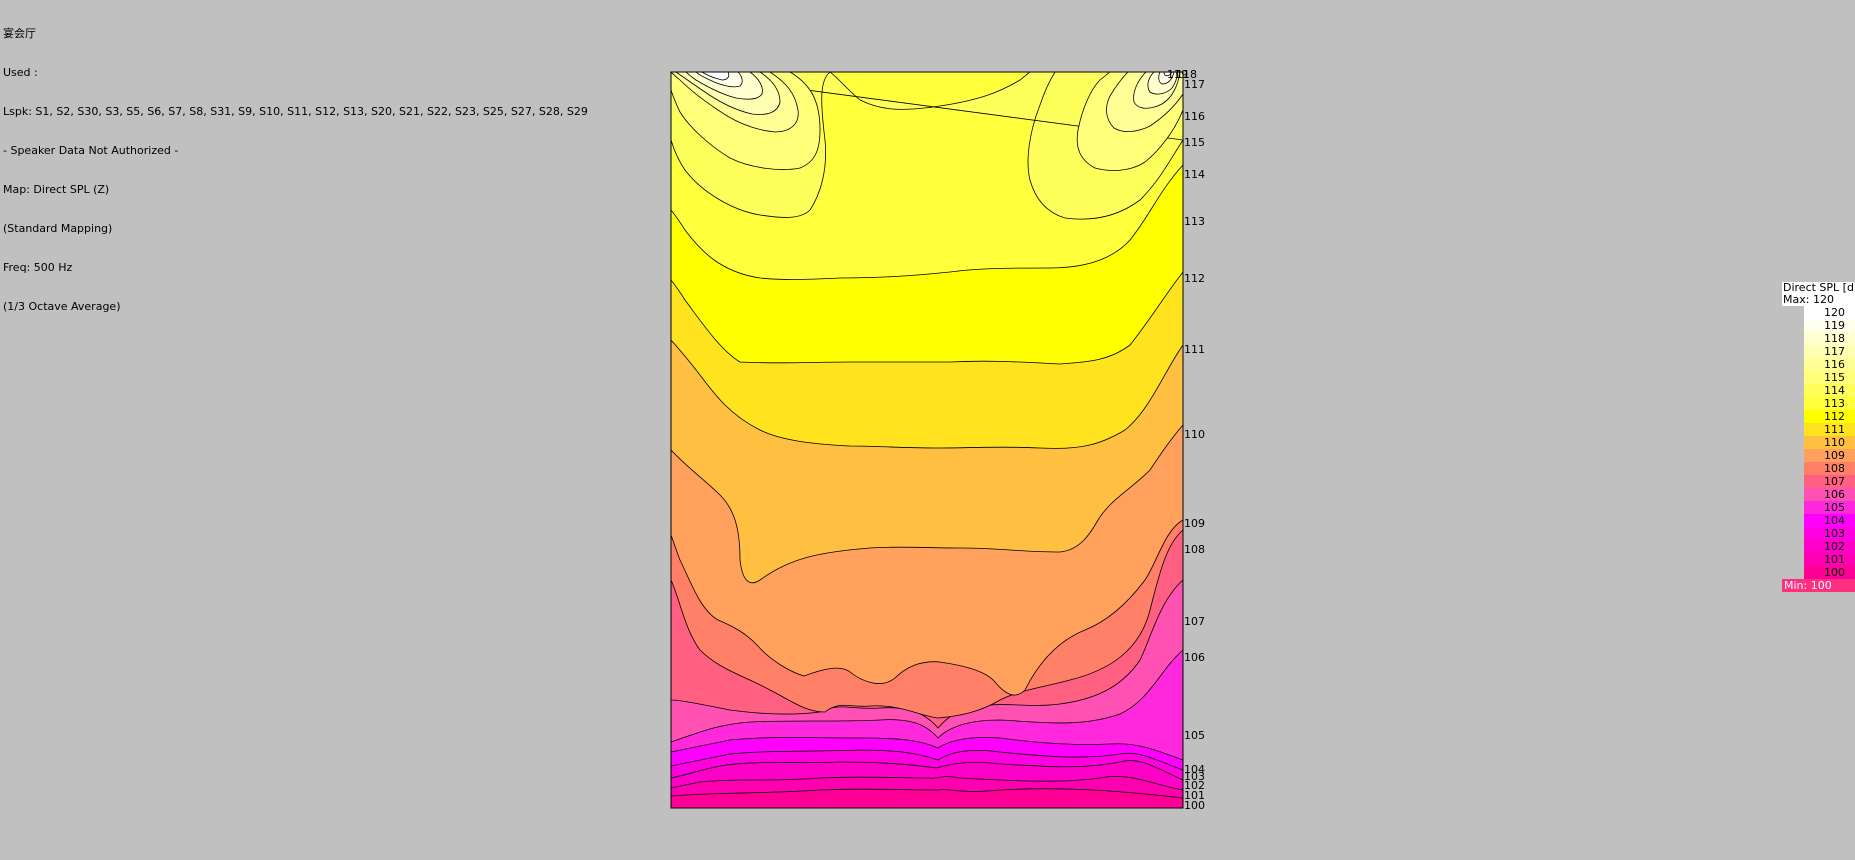  I want to click on legend-value: 118, so click(1834, 338).